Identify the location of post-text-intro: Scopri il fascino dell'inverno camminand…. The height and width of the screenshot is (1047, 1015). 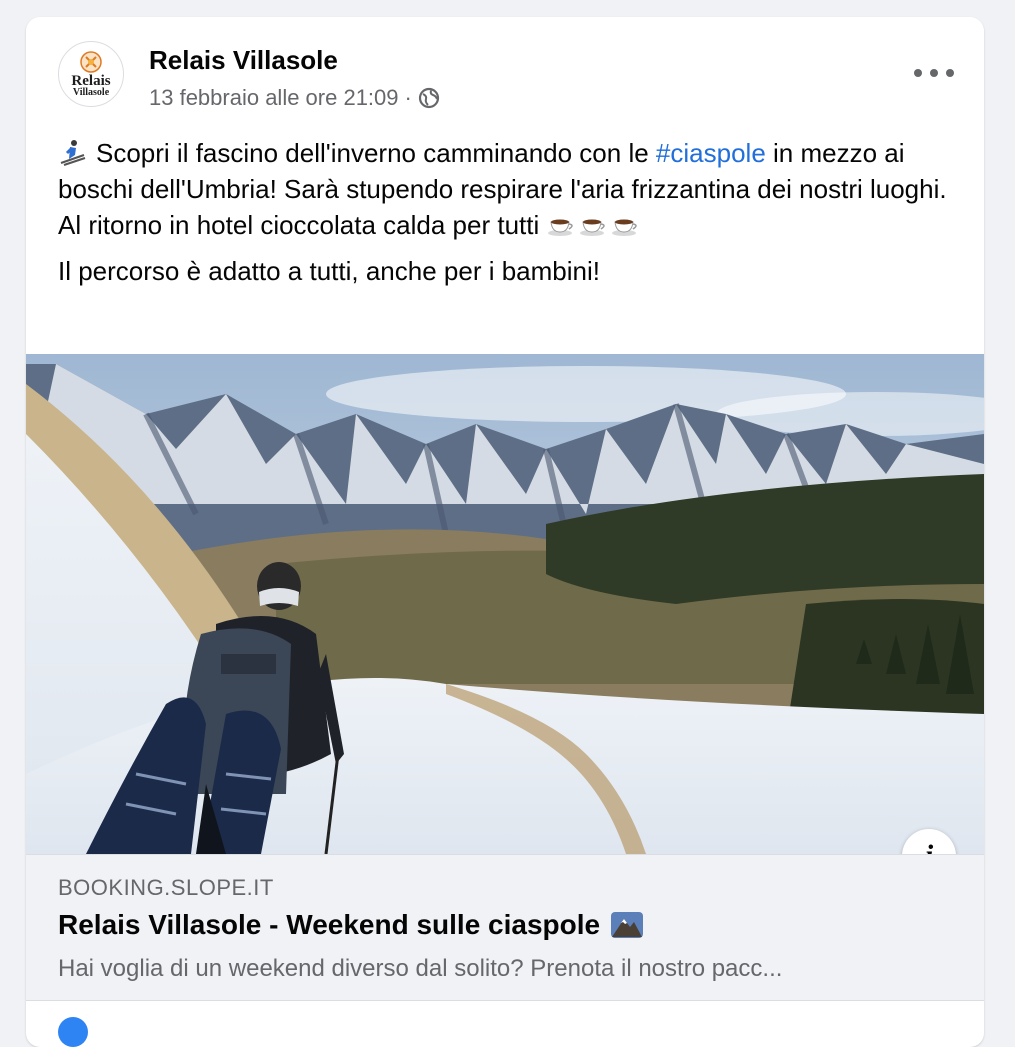
(376, 153).